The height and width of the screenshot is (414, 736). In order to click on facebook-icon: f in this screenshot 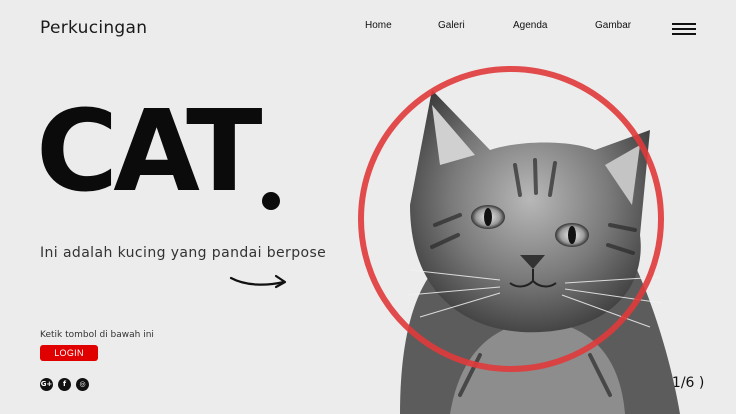, I will do `click(64, 384)`.